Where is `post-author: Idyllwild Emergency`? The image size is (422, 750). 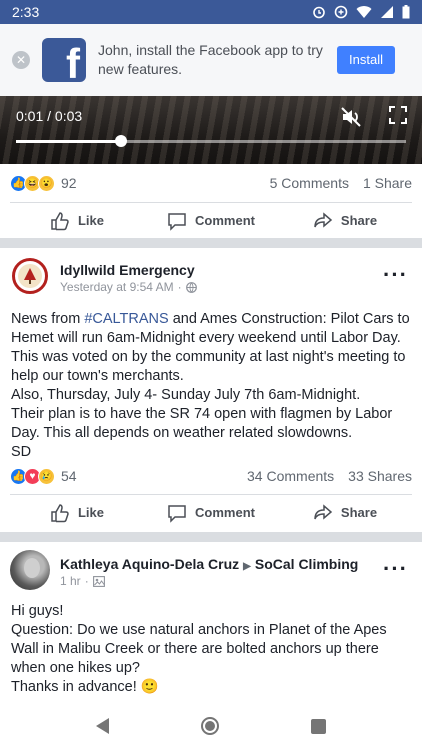
post-author: Idyllwild Emergency is located at coordinates (127, 270).